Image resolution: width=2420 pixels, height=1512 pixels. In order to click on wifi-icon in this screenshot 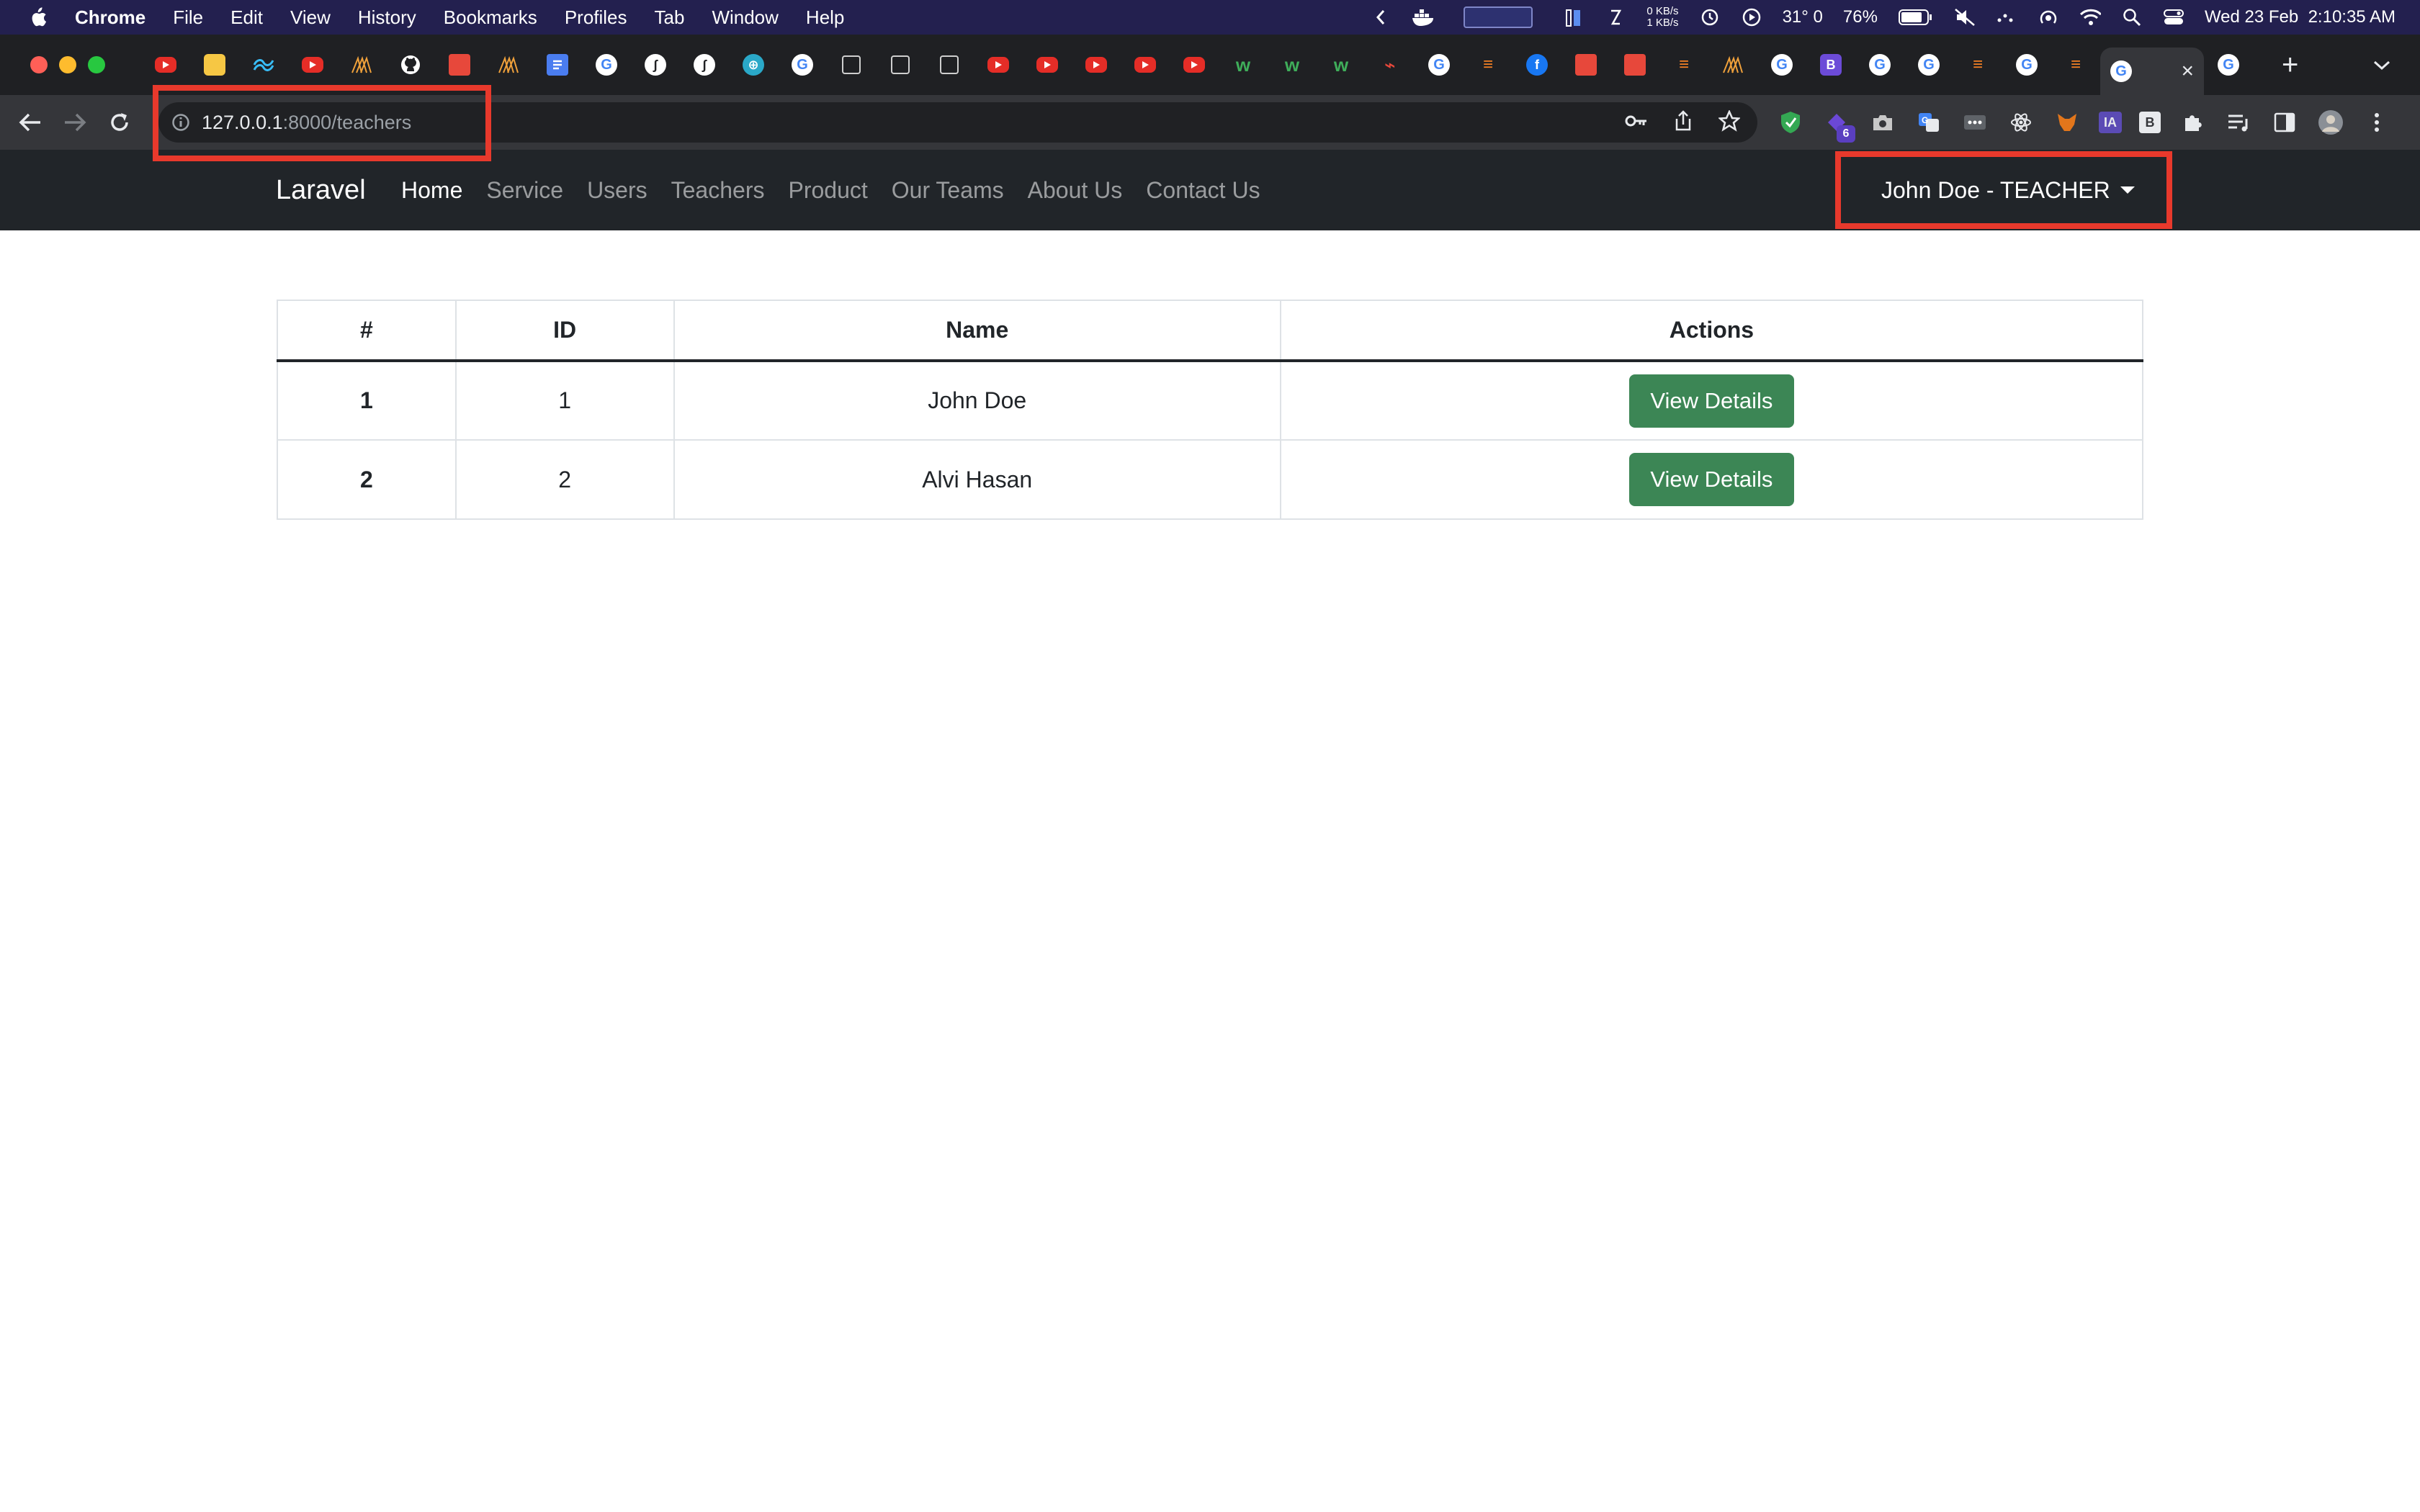, I will do `click(2090, 17)`.